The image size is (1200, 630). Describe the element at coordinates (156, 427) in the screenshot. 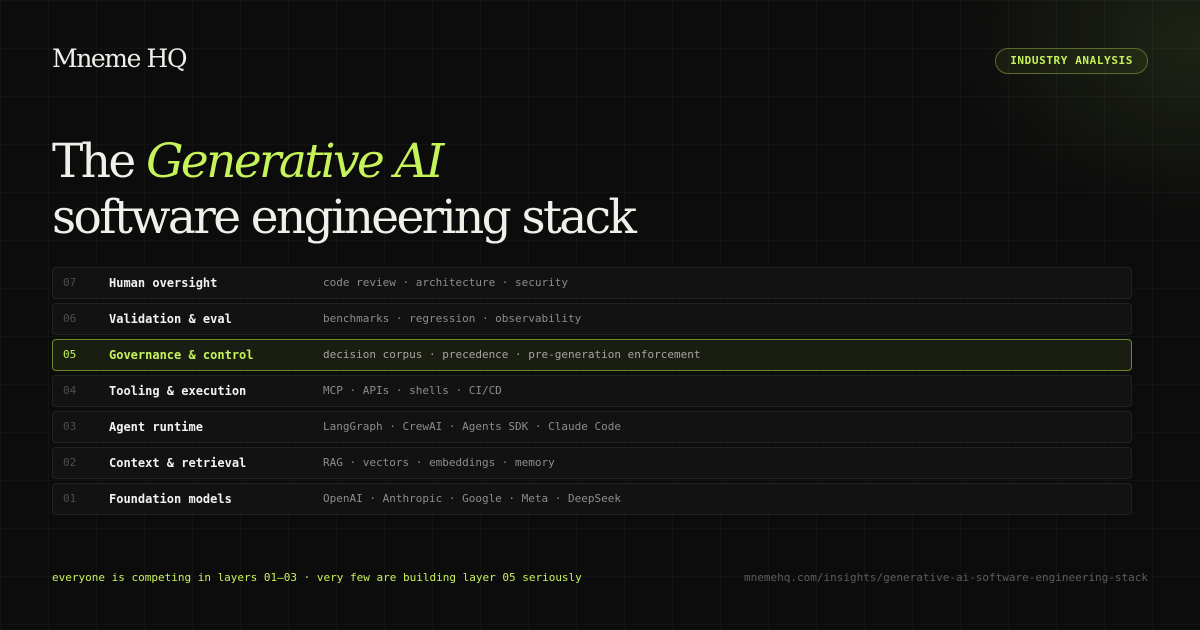

I see `layer-name: Agent runtime` at that location.